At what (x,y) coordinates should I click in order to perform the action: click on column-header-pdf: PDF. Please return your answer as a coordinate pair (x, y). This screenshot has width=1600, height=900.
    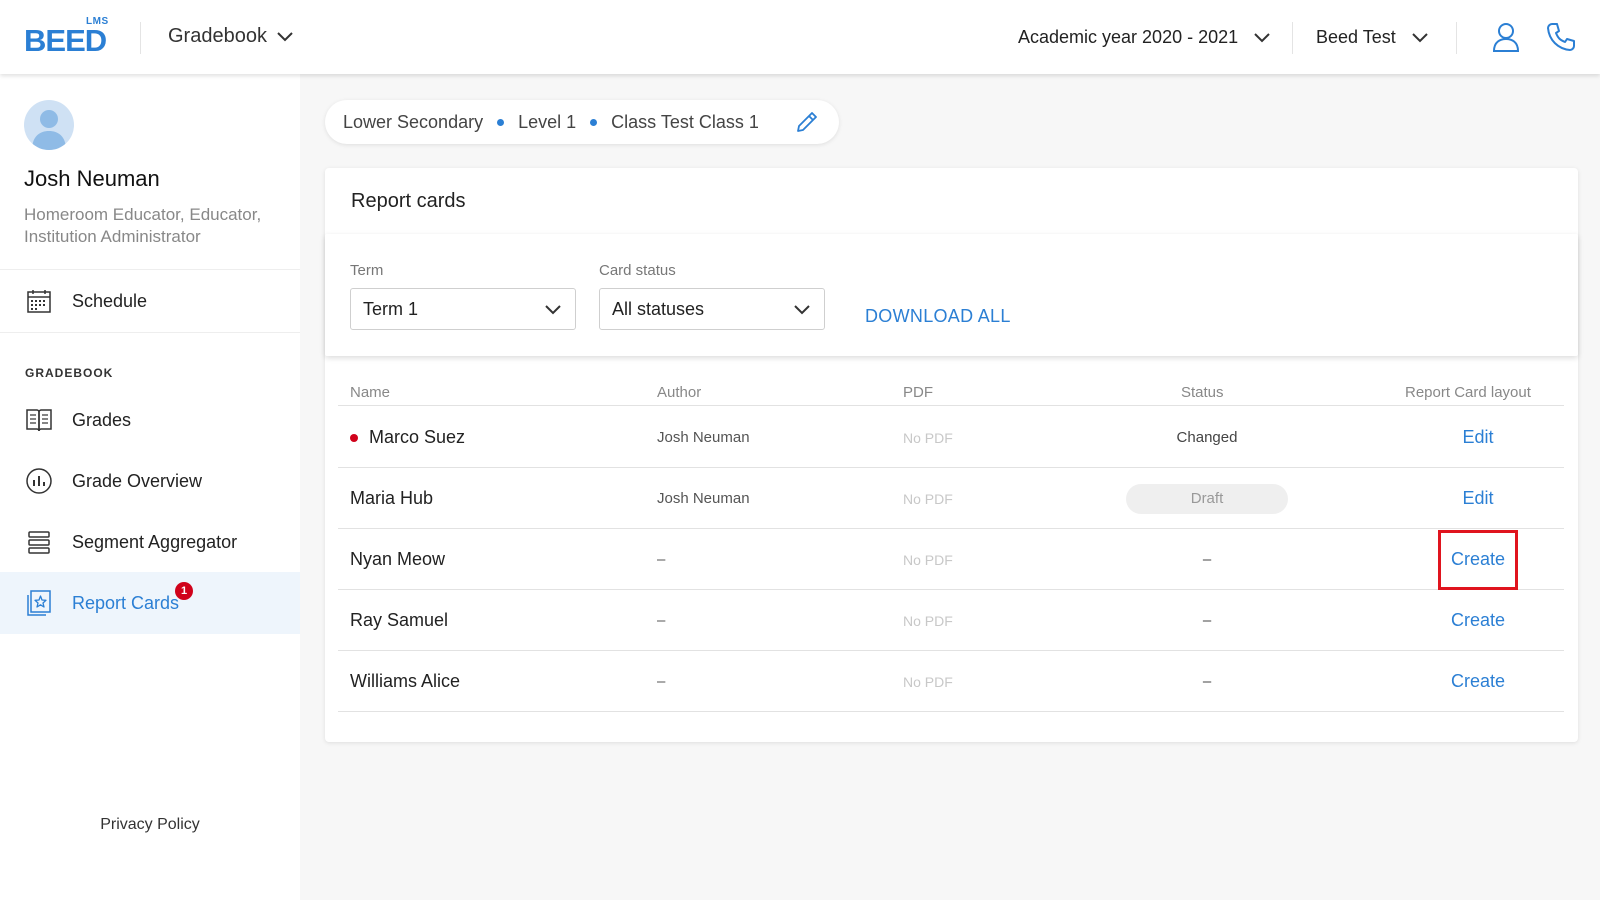
    Looking at the image, I should click on (918, 392).